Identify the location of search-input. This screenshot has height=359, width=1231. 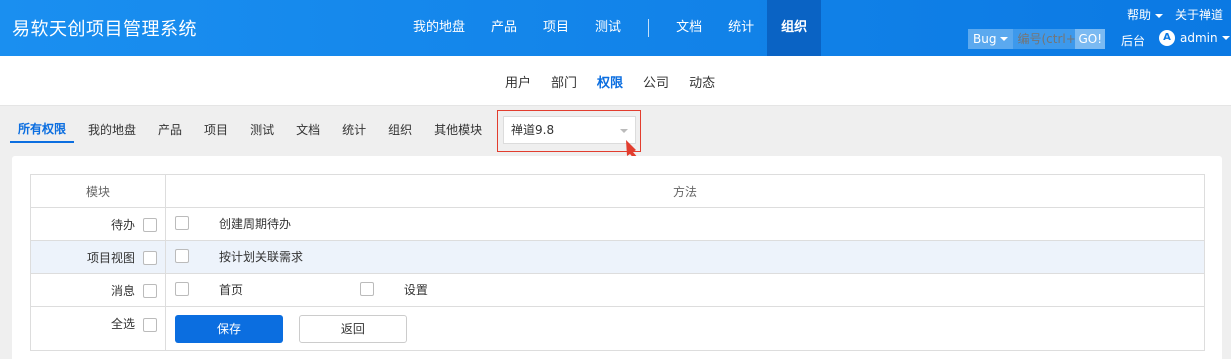
(1044, 39).